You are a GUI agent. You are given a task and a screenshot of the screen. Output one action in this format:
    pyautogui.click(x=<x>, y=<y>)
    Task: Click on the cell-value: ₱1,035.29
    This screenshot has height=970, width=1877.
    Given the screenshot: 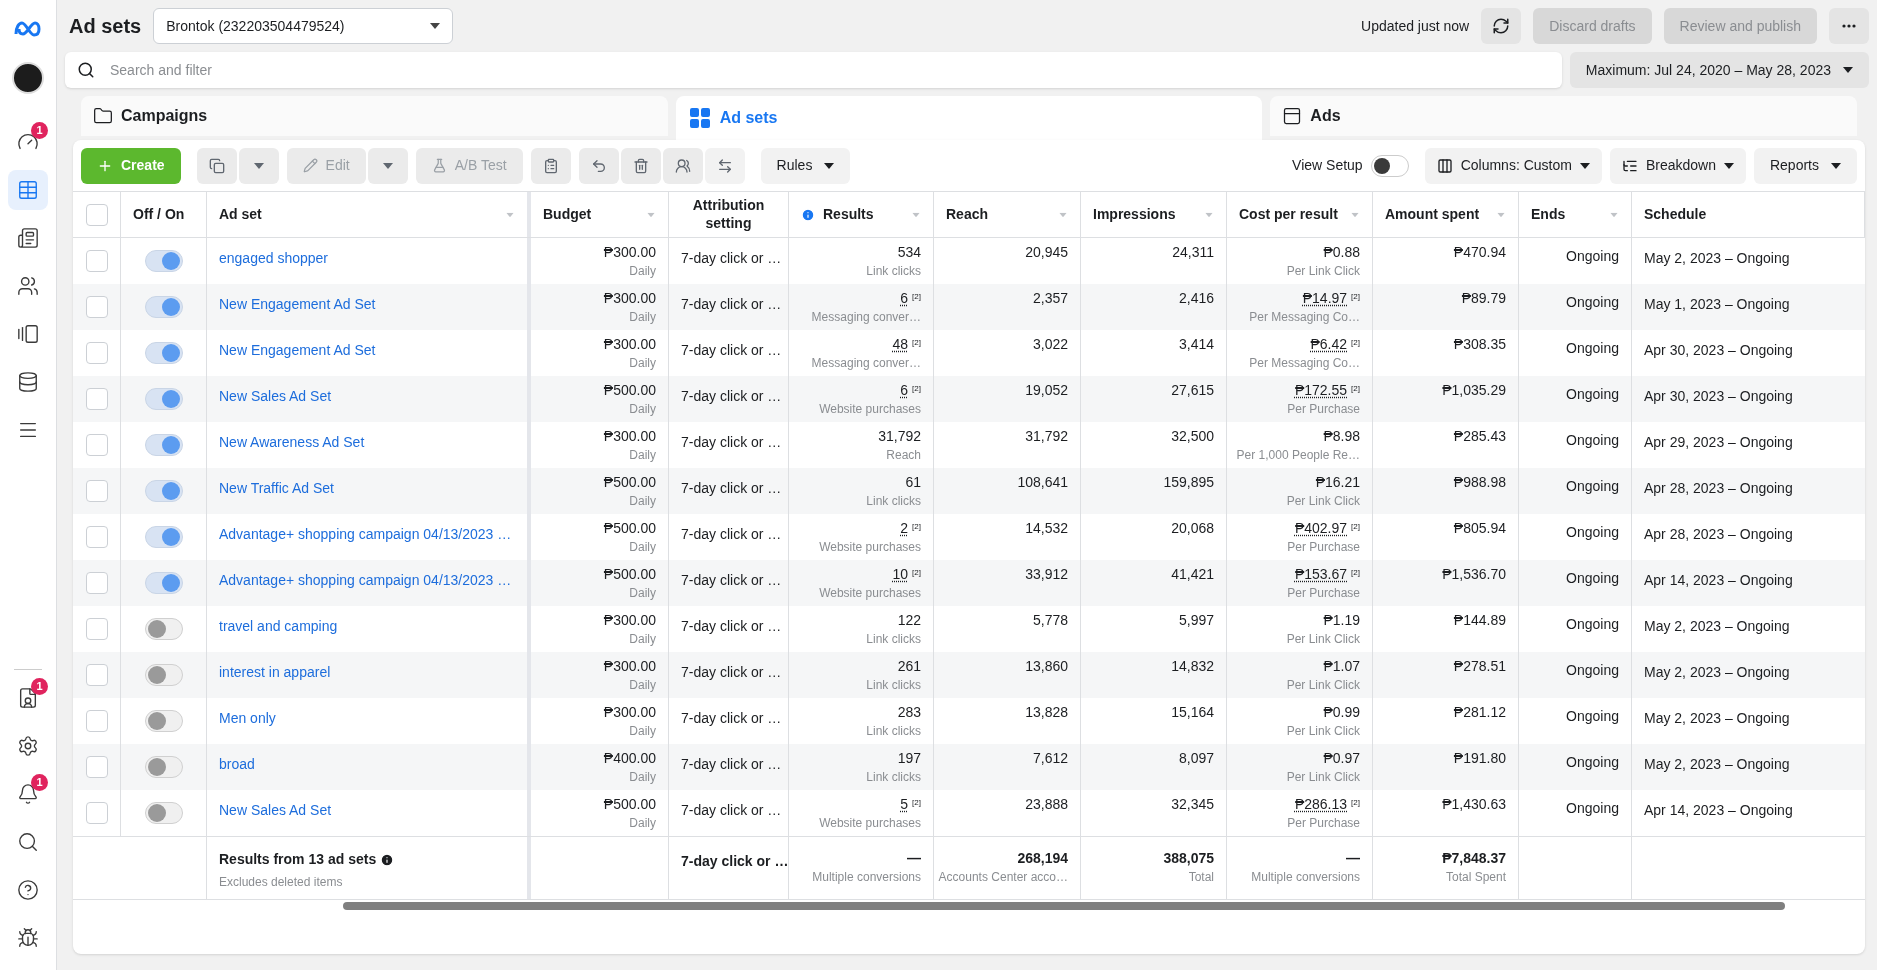 What is the action you would take?
    pyautogui.click(x=1474, y=390)
    